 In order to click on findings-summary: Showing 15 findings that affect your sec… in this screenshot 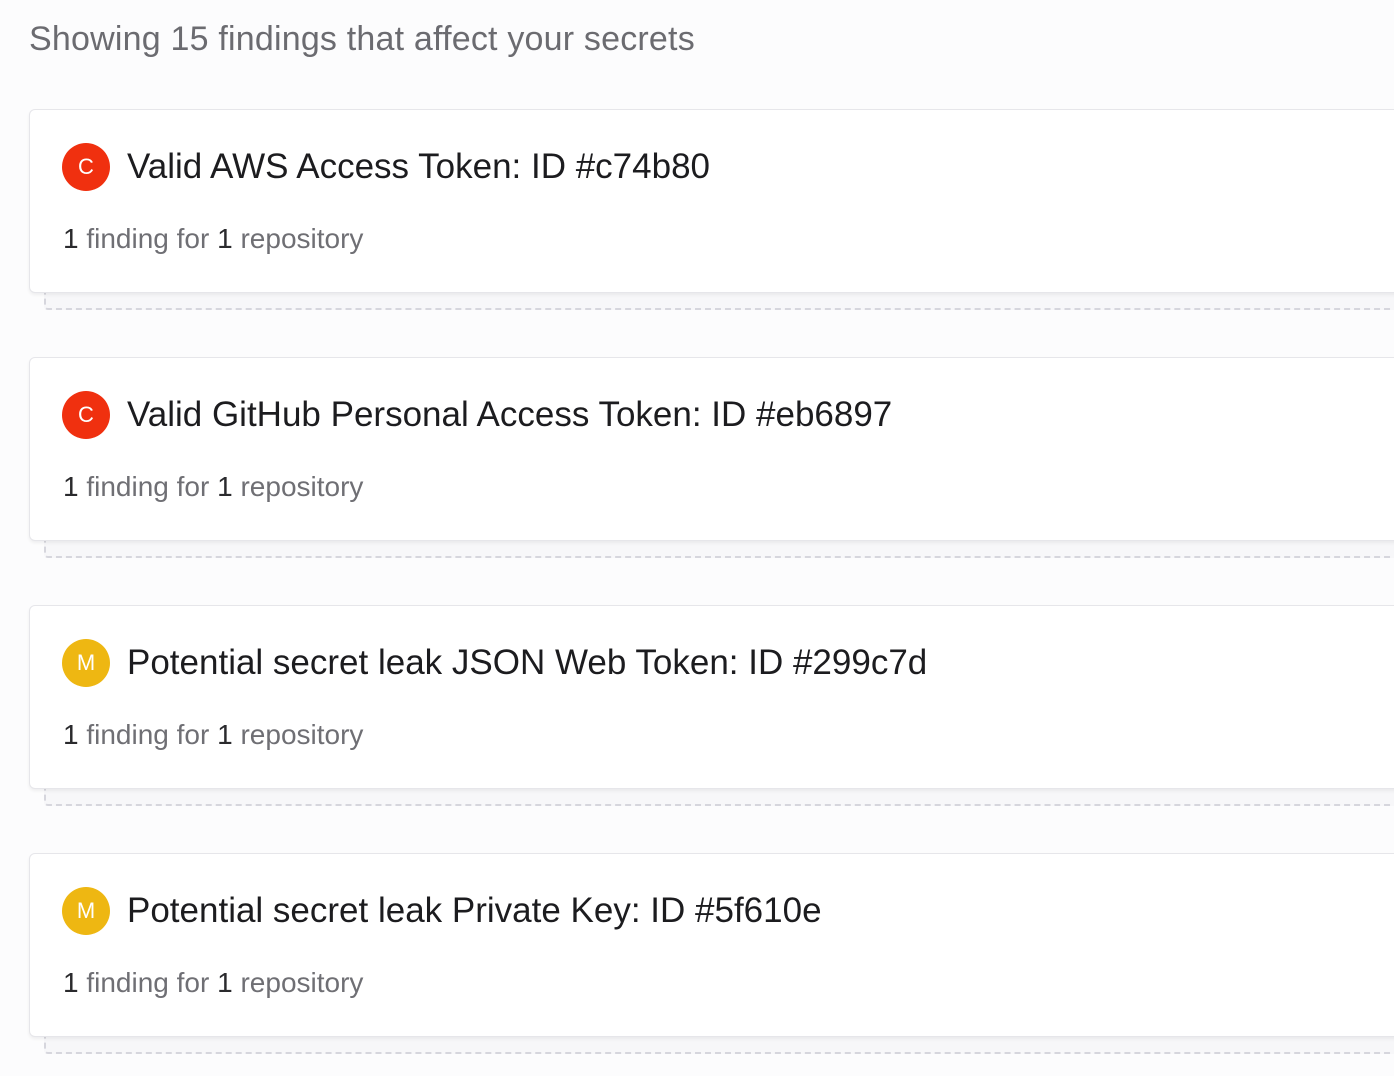, I will do `click(362, 39)`.